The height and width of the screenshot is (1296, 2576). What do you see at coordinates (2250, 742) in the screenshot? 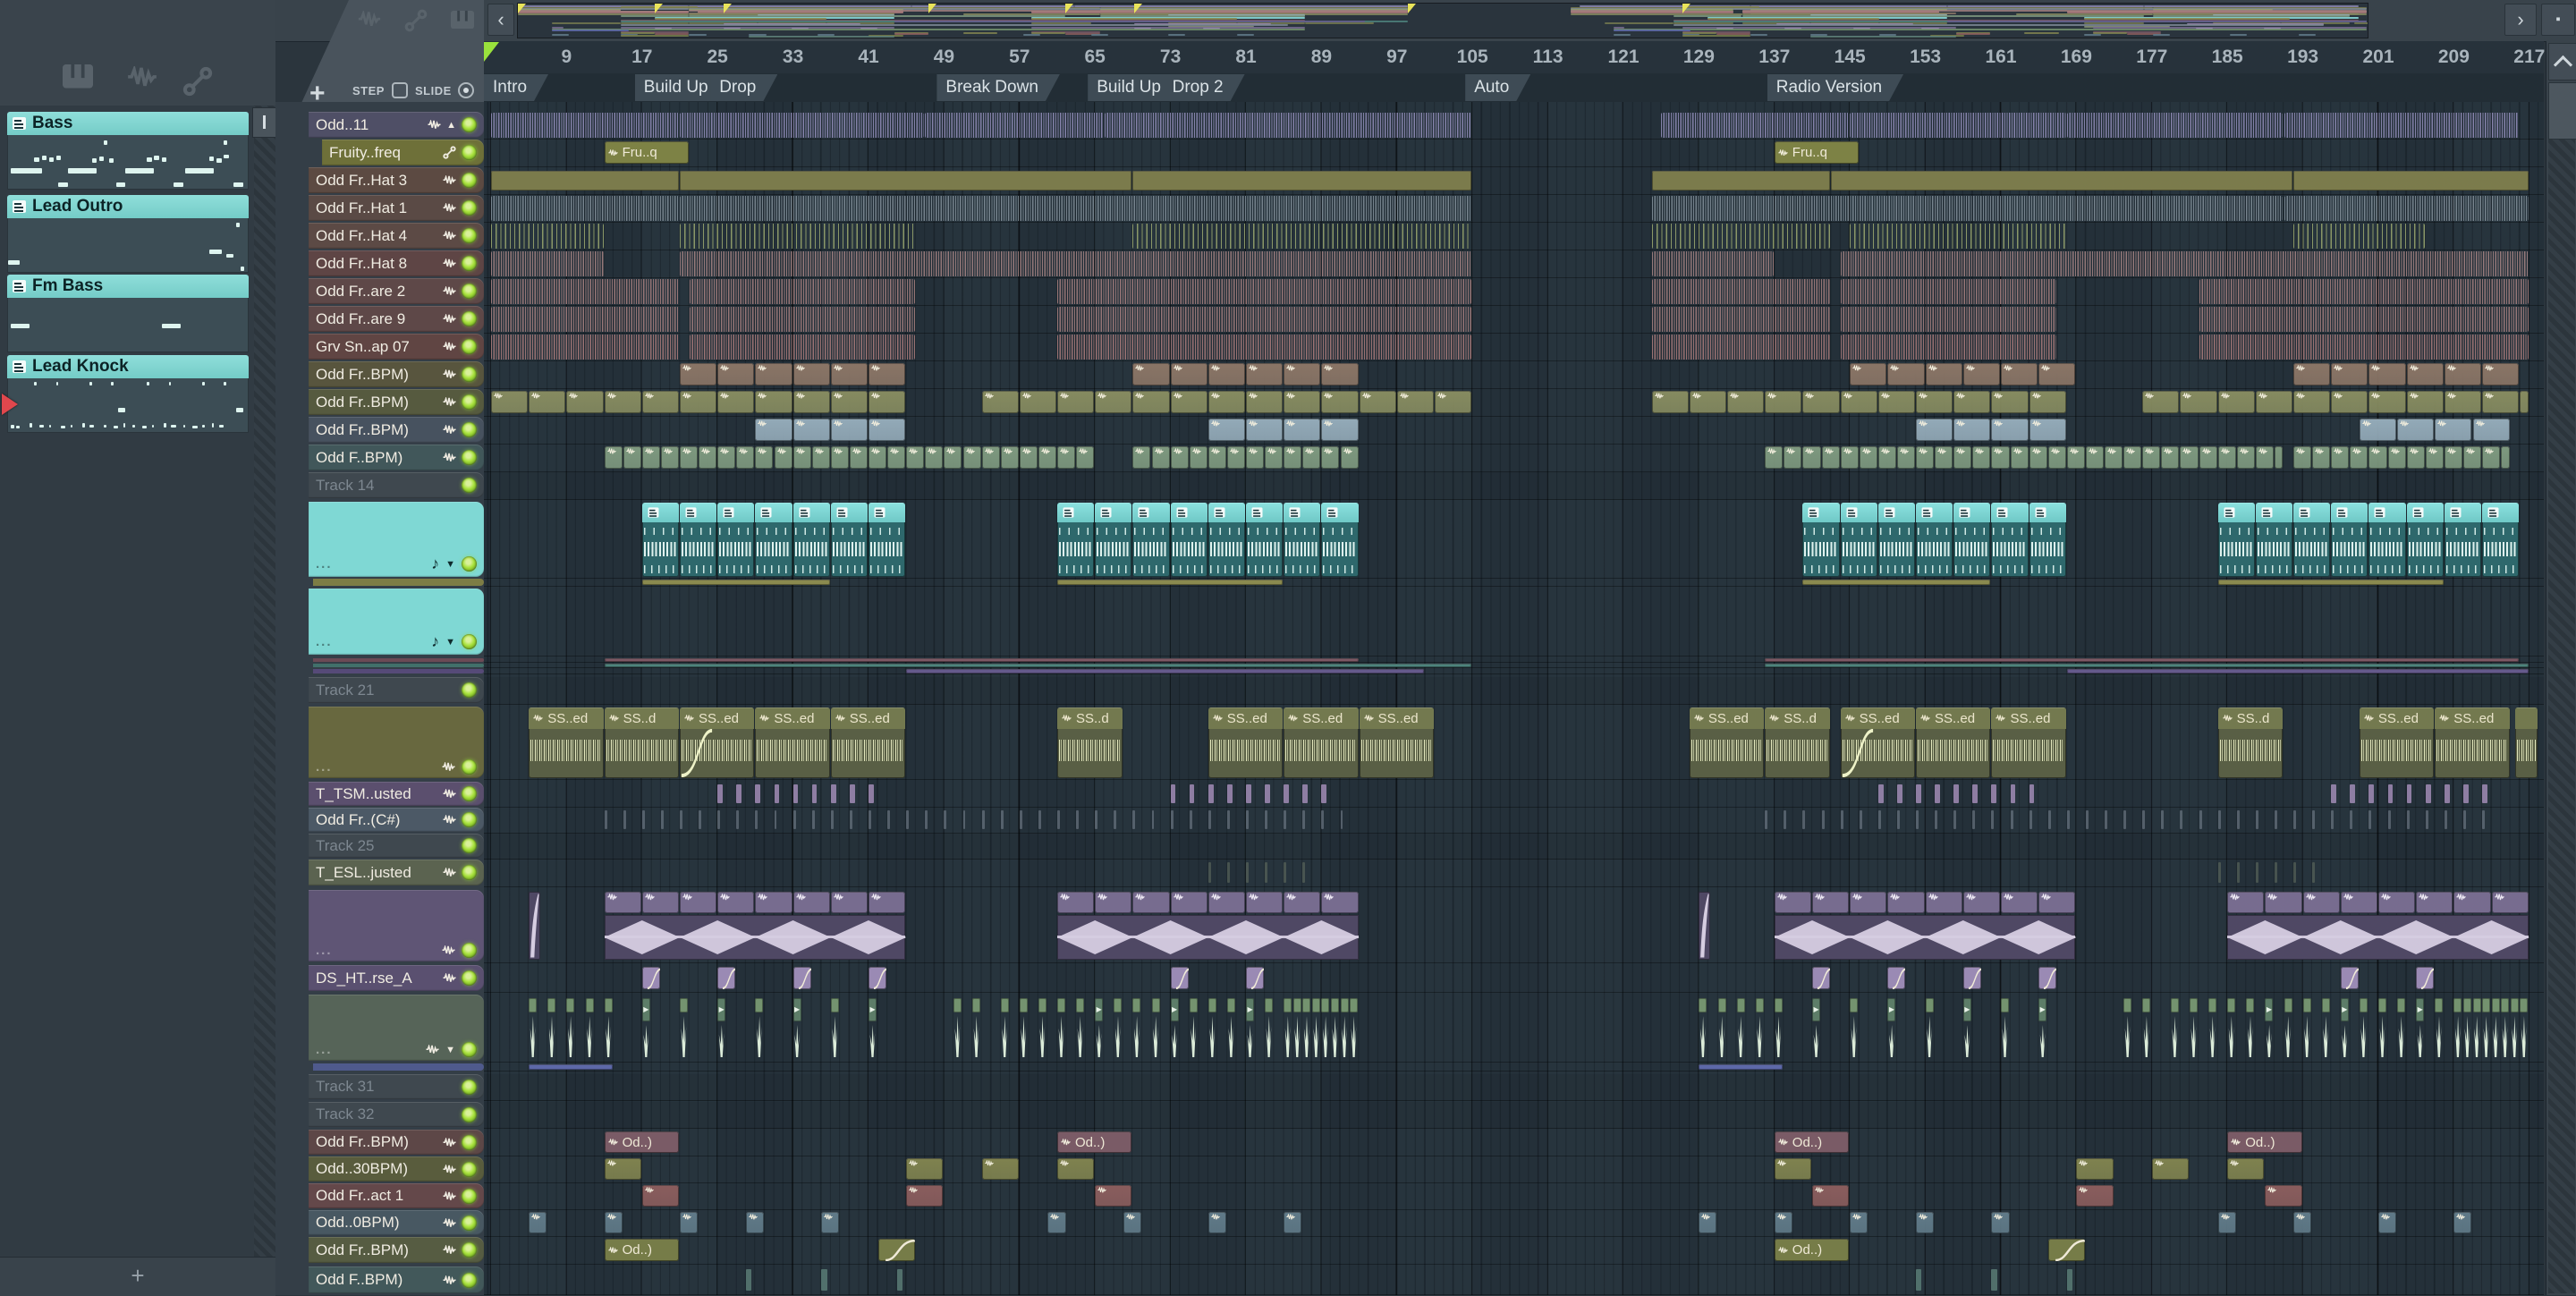
I see `audio-clip: SS..d` at bounding box center [2250, 742].